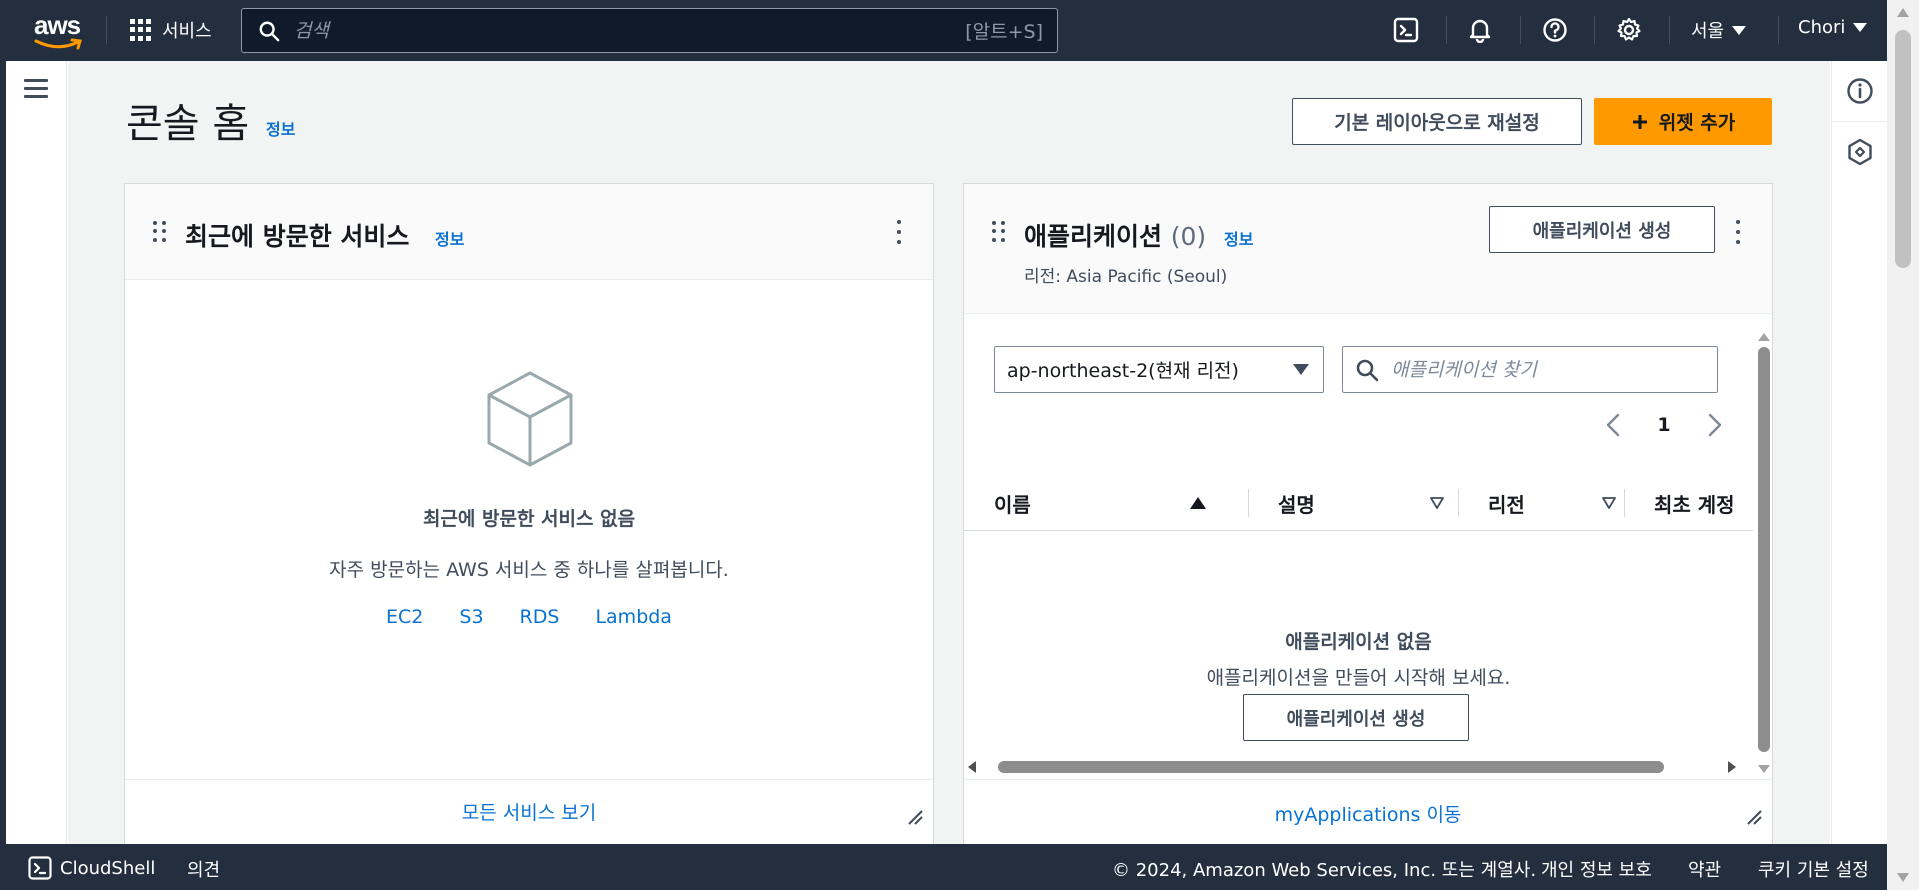  Describe the element at coordinates (36, 452) in the screenshot. I see `left-navigation-rail` at that location.